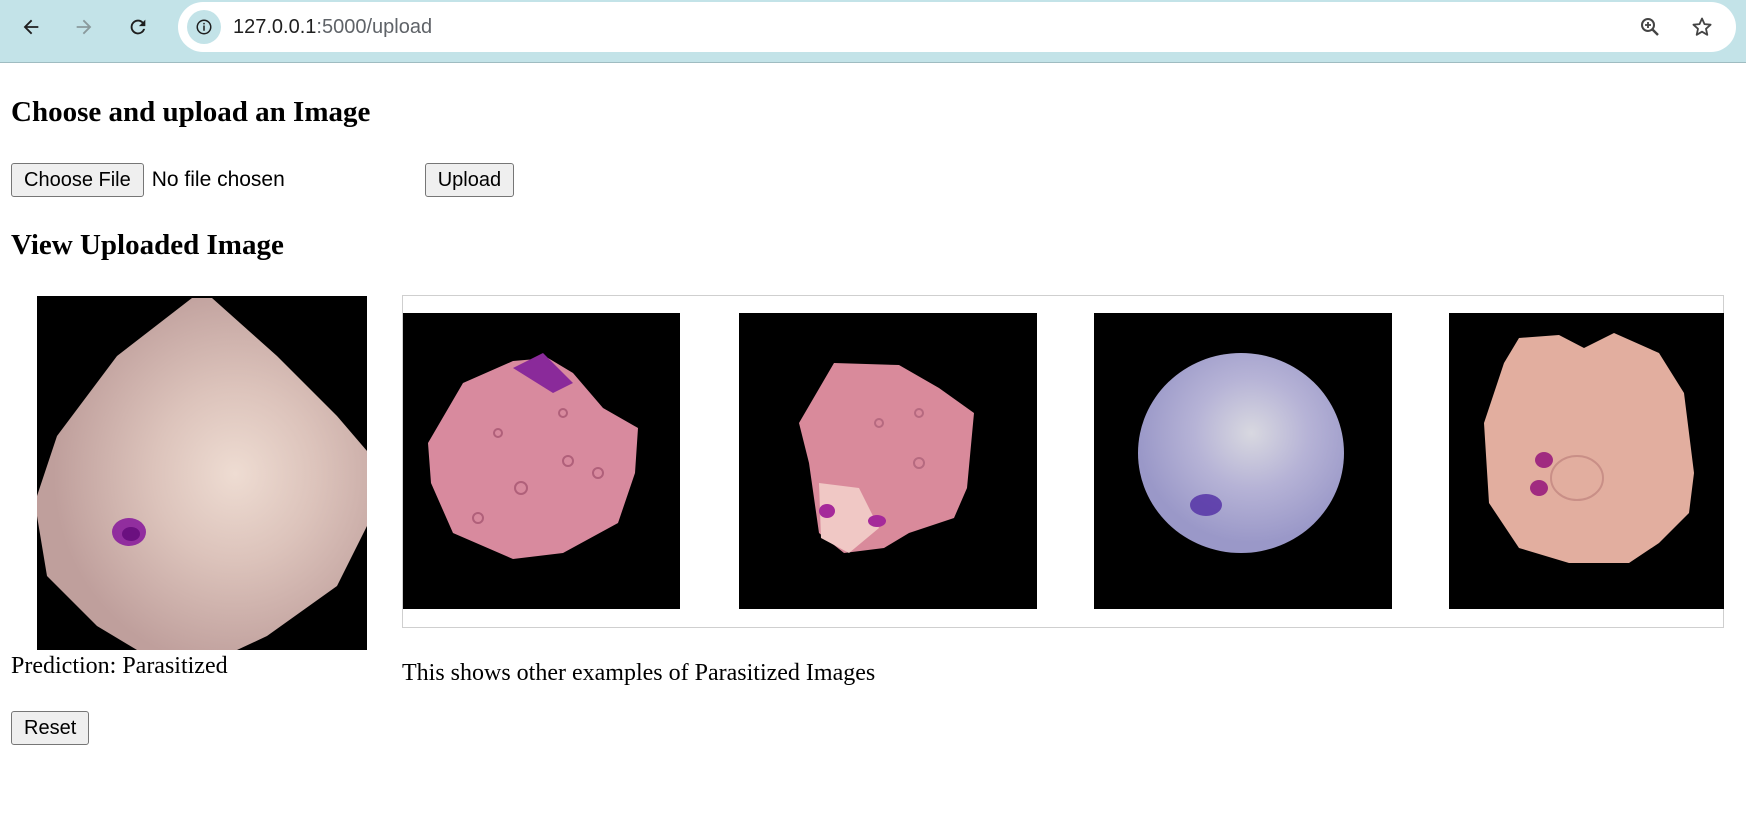 The height and width of the screenshot is (829, 1746). I want to click on prediction-text: Prediction: Parasitized, so click(119, 666).